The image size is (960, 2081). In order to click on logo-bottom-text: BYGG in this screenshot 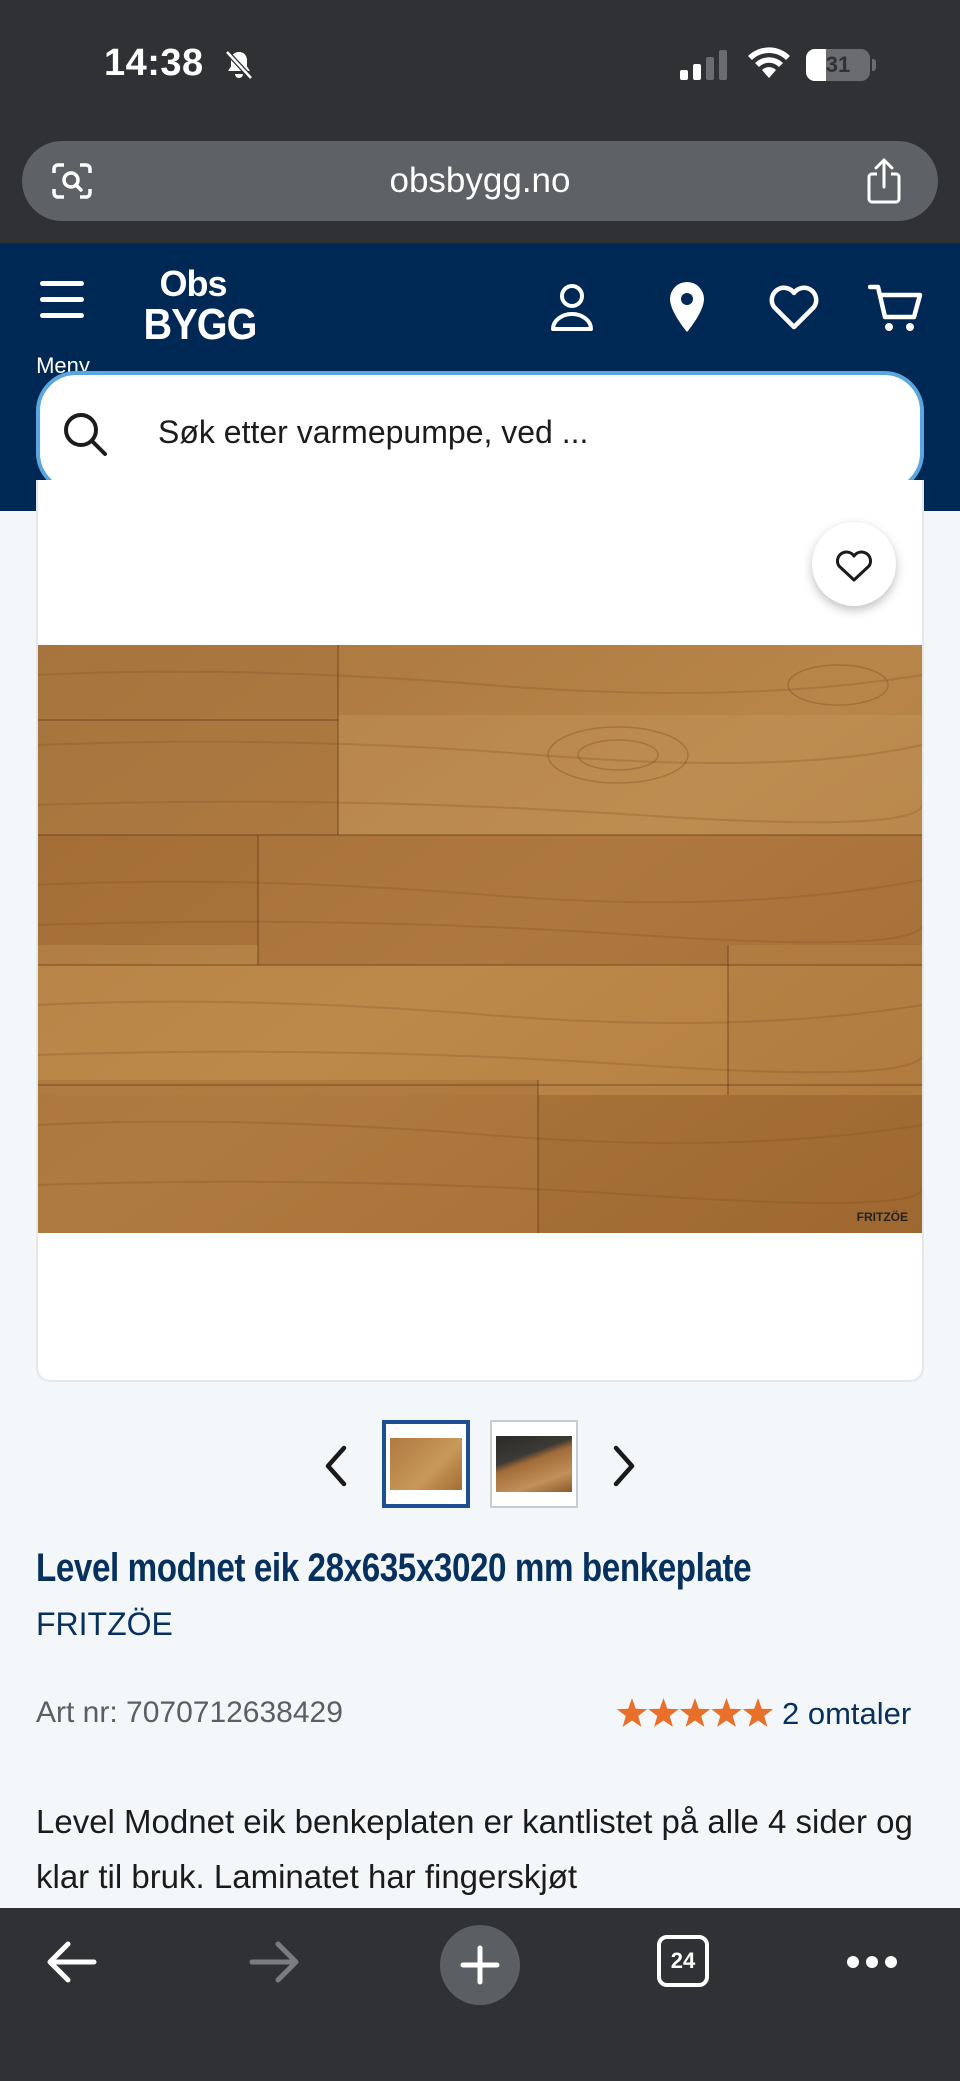, I will do `click(200, 324)`.